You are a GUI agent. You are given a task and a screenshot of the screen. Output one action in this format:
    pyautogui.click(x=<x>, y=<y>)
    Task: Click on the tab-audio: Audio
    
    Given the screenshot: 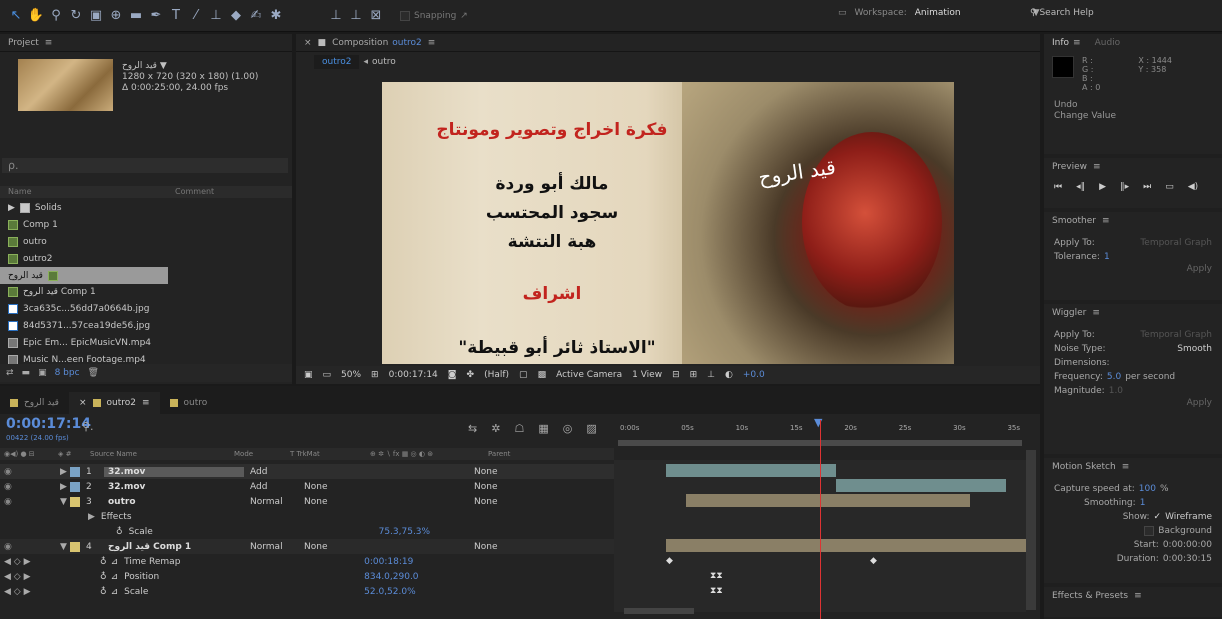 What is the action you would take?
    pyautogui.click(x=1108, y=43)
    